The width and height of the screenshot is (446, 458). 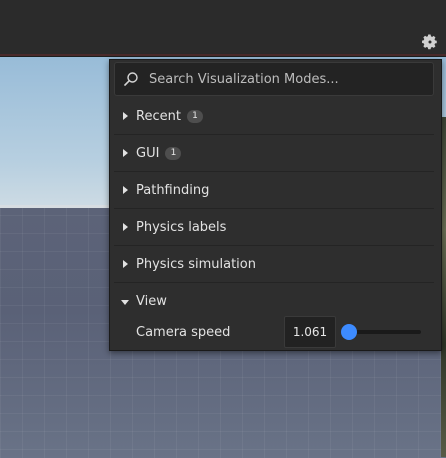 What do you see at coordinates (183, 332) in the screenshot?
I see `camera-speed-label: Camera speed` at bounding box center [183, 332].